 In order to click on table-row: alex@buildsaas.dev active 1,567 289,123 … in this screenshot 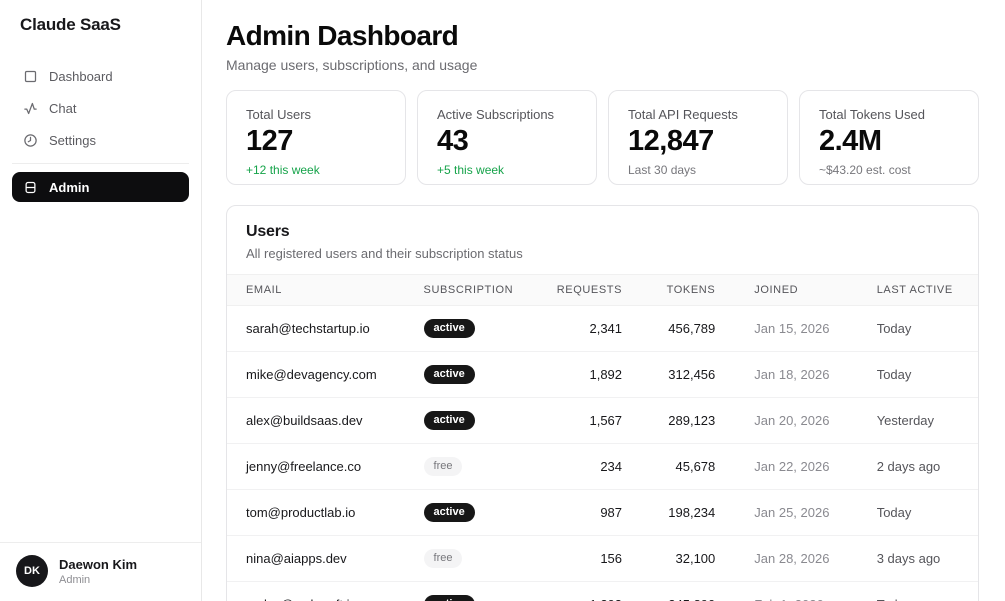, I will do `click(602, 421)`.